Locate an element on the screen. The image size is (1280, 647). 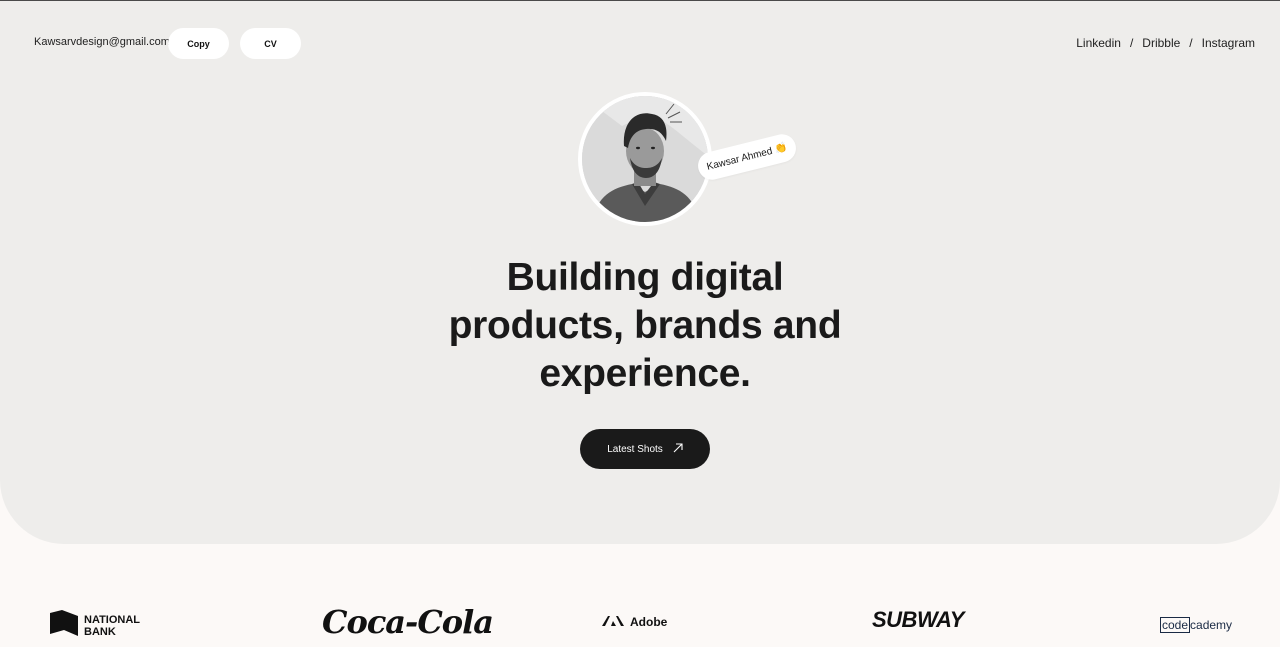
latest-shots-button: Latest Shots is located at coordinates (645, 449).